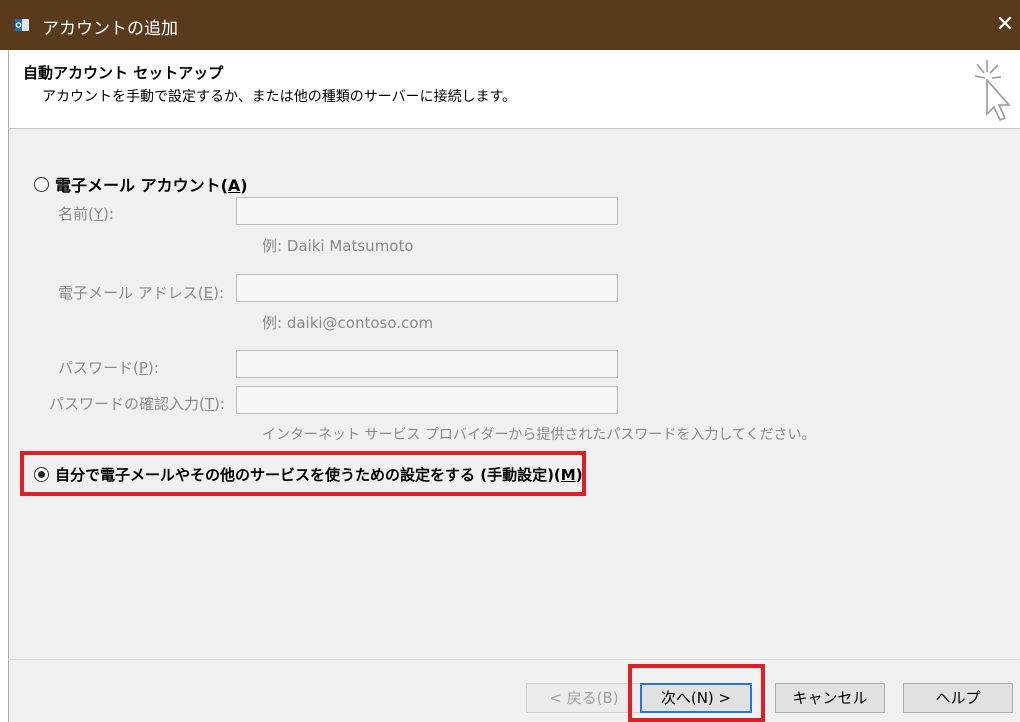  What do you see at coordinates (123, 73) in the screenshot?
I see `header-title: 自動アカウント セットアップ` at bounding box center [123, 73].